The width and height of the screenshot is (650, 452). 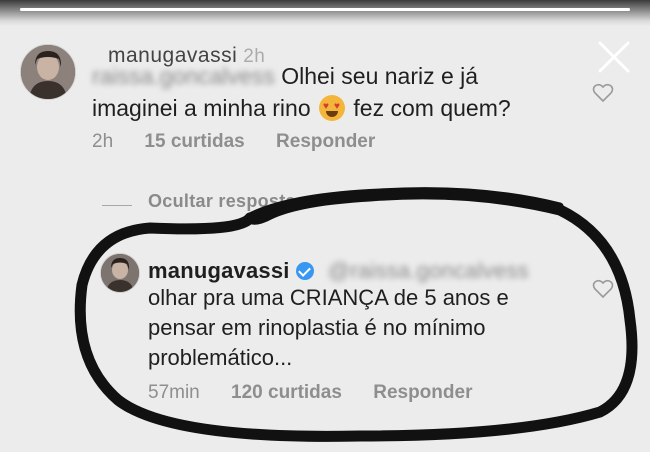 I want to click on comment-meta: 2h 15 curtidas Responder, so click(x=246, y=142).